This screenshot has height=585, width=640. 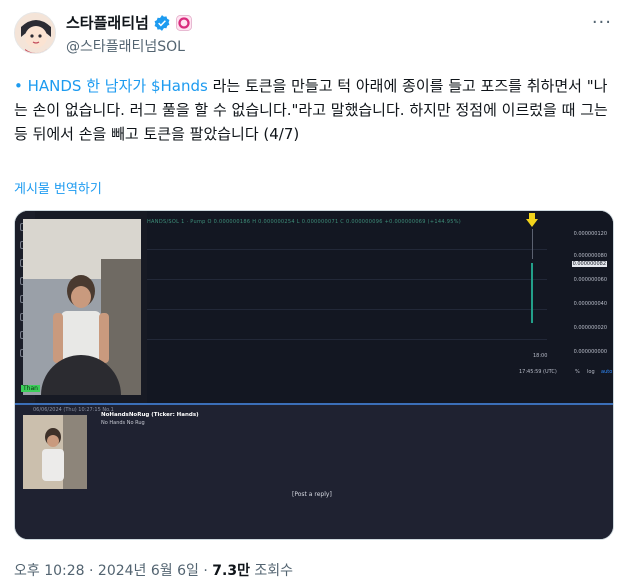 What do you see at coordinates (606, 372) in the screenshot?
I see `scale-auto-button: auto` at bounding box center [606, 372].